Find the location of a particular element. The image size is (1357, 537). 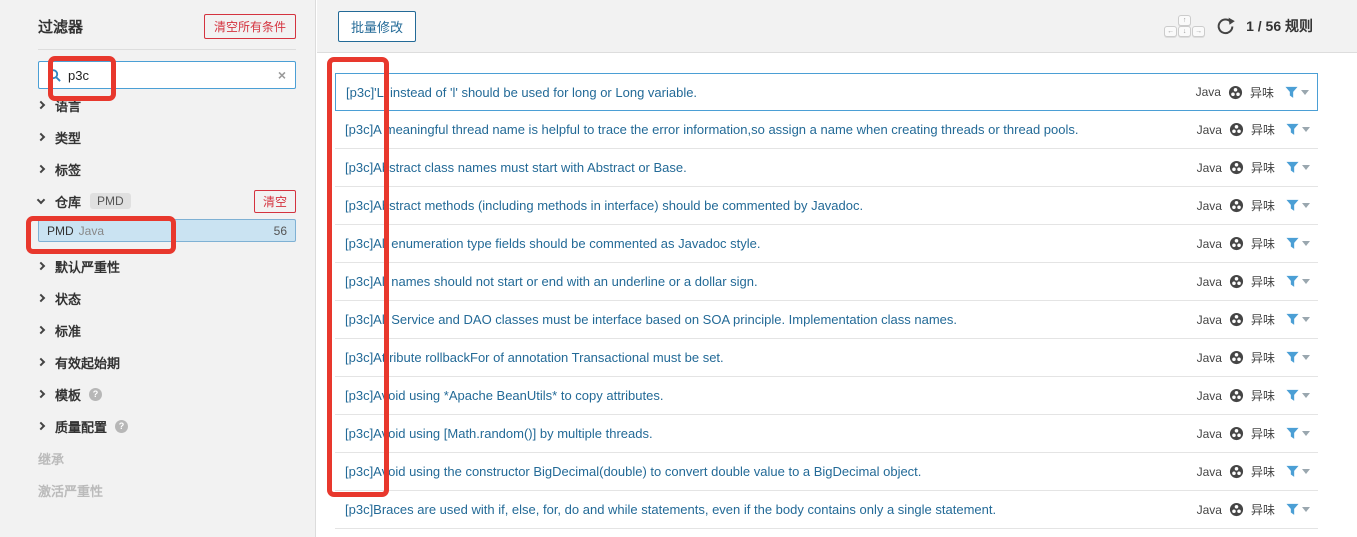

reload-icon is located at coordinates (1225, 26).